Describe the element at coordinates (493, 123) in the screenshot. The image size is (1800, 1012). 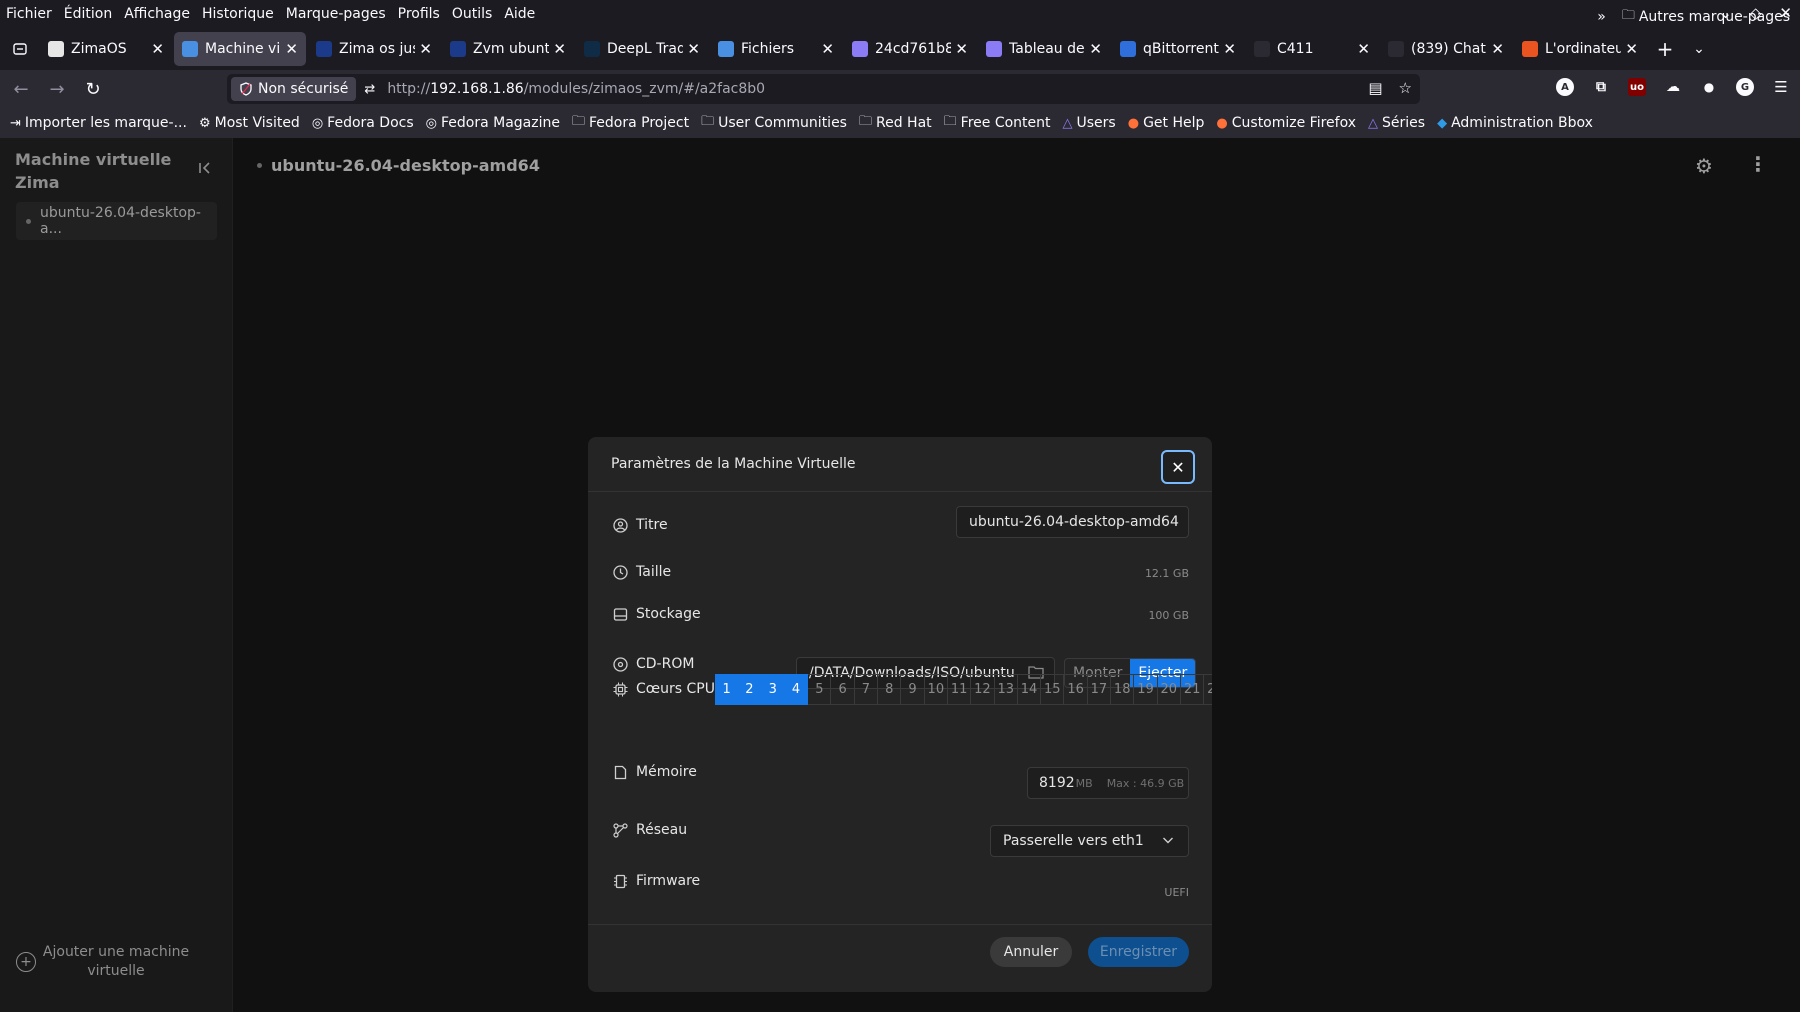
I see `bookmark-item: ◎ Fedora Magazine` at that location.